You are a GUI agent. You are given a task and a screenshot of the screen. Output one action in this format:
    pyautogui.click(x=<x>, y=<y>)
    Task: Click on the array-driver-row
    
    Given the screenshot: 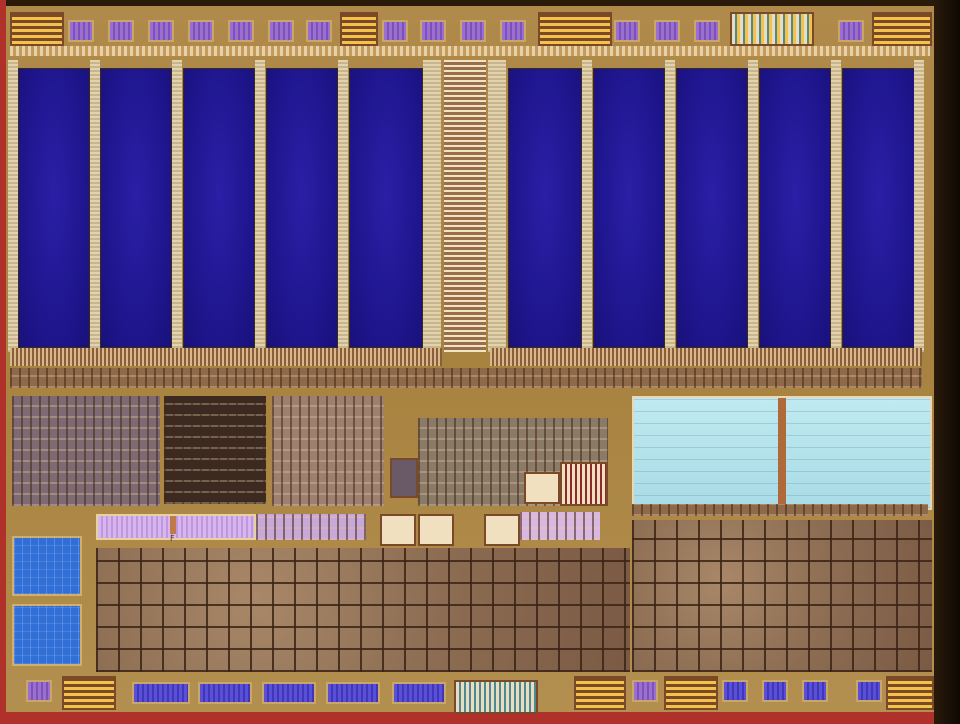 What is the action you would take?
    pyautogui.click(x=466, y=378)
    